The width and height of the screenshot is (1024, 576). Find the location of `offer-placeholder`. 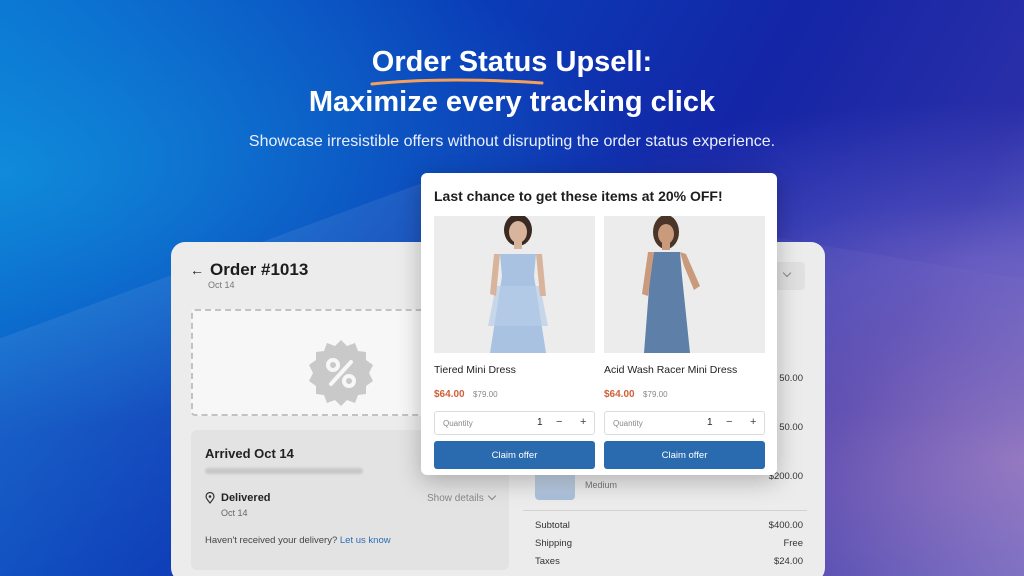

offer-placeholder is located at coordinates (309, 362).